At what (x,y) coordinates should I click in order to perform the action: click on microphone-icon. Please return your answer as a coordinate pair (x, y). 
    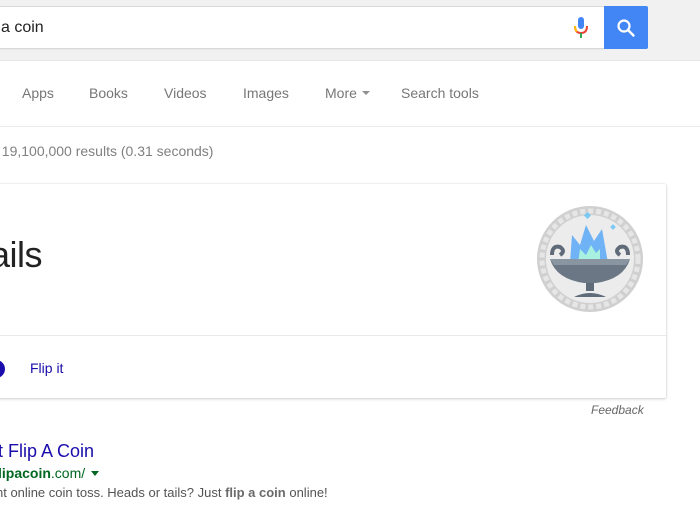
    Looking at the image, I should click on (581, 29).